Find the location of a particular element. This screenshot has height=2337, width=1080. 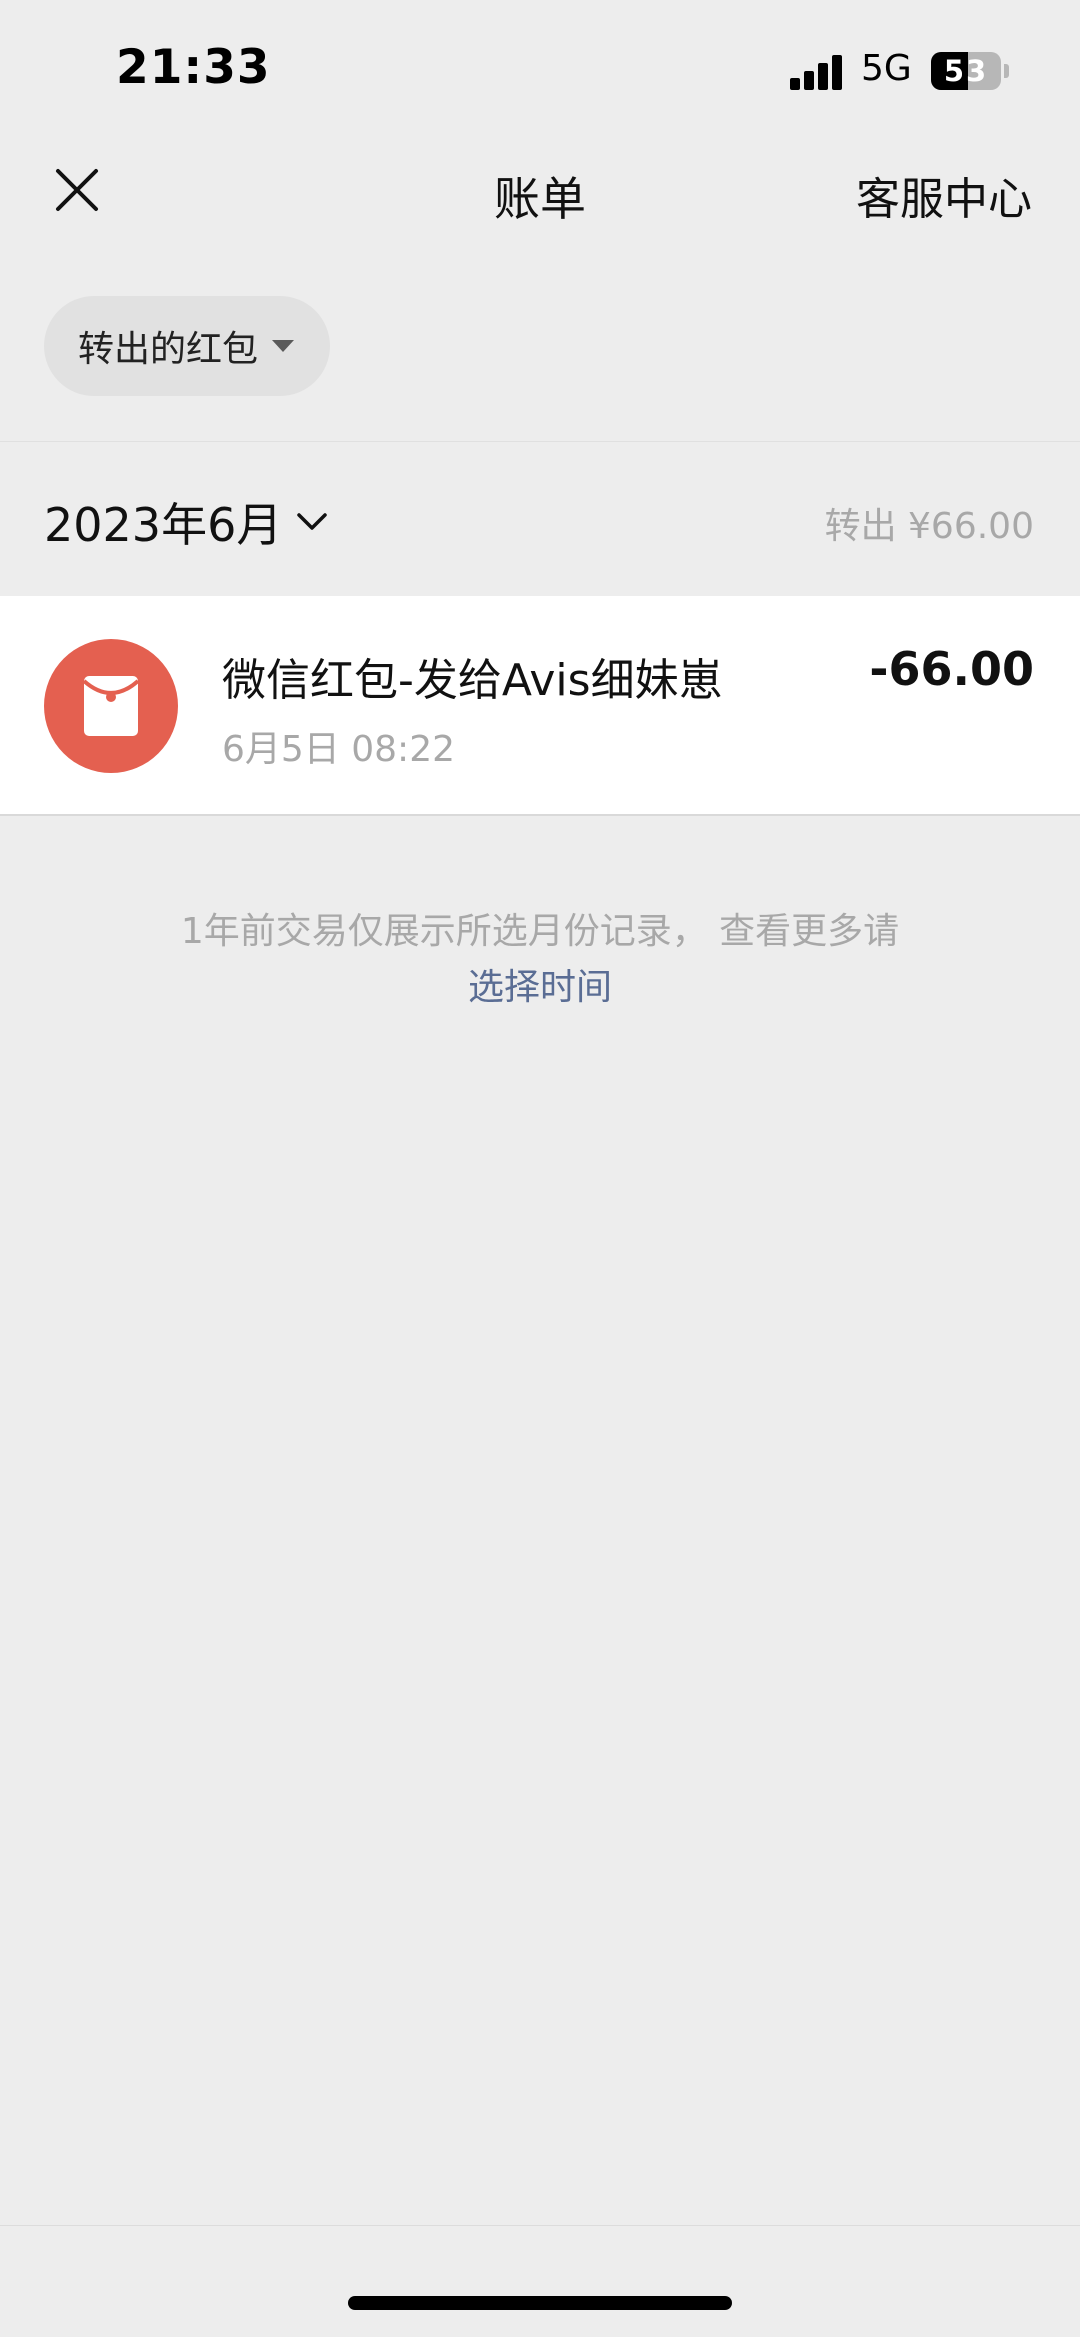

month-selector: 2023年6月 is located at coordinates (186, 522).